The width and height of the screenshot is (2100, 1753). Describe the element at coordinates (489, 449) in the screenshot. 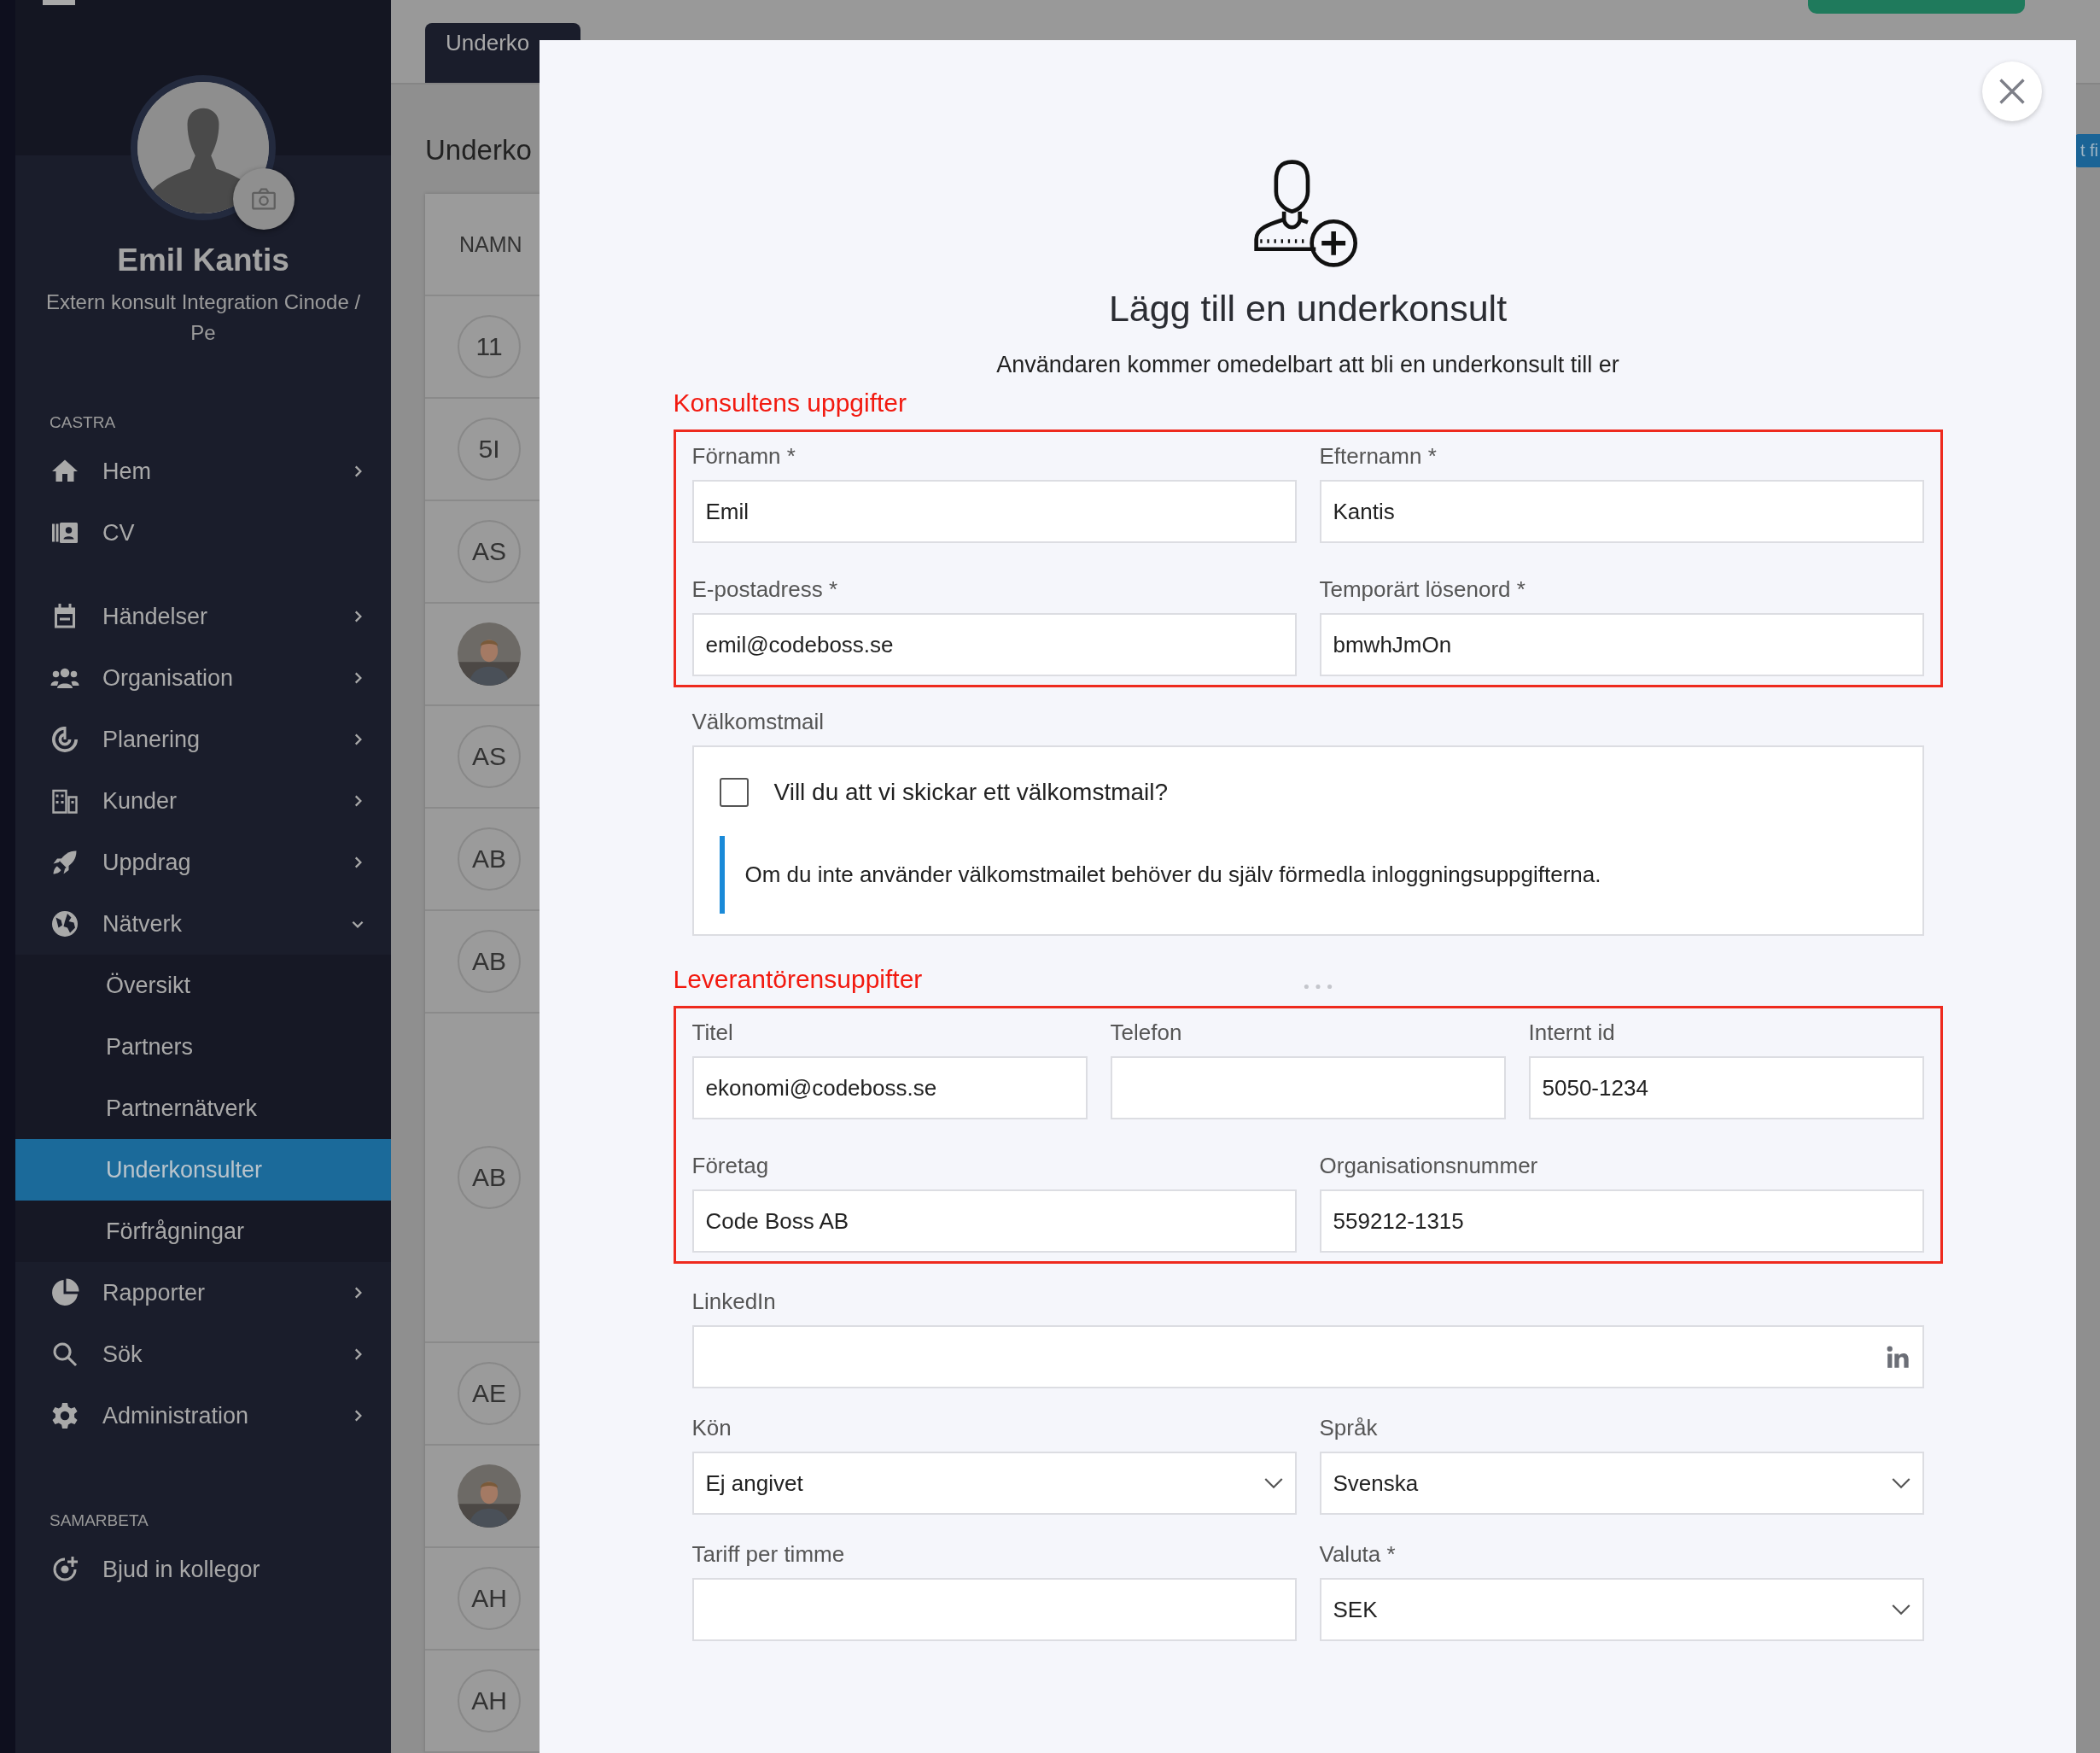

I see `initials-avatar: 5I` at that location.